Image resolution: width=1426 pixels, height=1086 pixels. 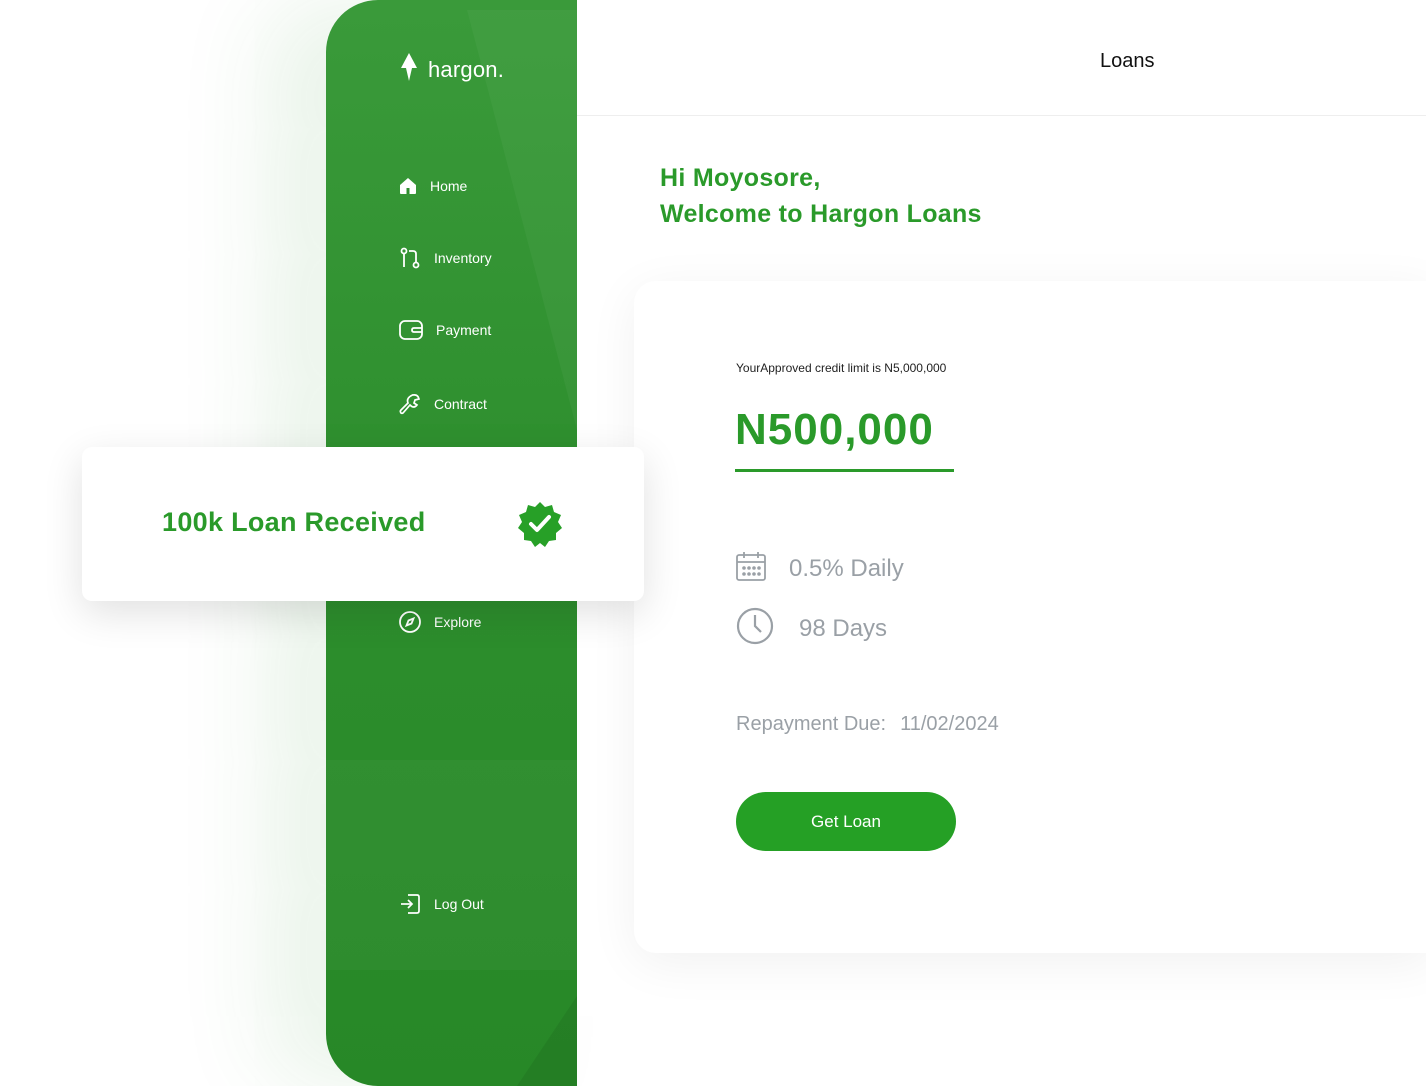 What do you see at coordinates (410, 622) in the screenshot?
I see `compass-icon` at bounding box center [410, 622].